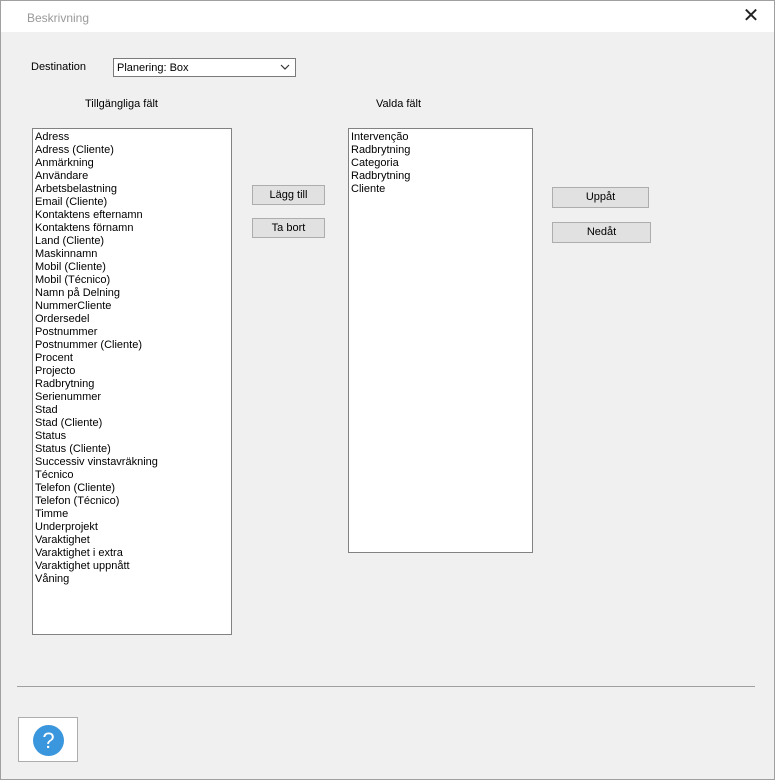  I want to click on window-title: Beskrivning, so click(58, 18).